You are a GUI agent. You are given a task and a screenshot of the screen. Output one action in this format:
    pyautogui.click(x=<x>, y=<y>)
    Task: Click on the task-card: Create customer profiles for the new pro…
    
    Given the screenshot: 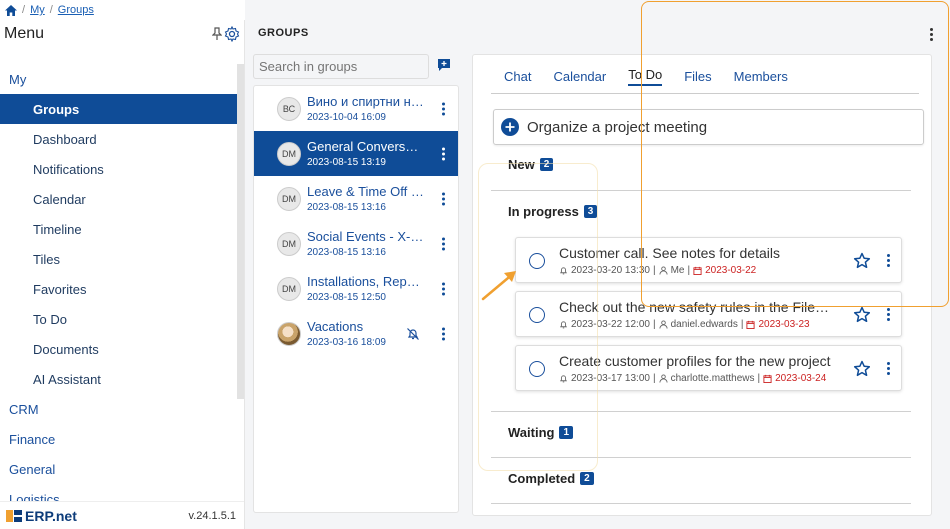 What is the action you would take?
    pyautogui.click(x=708, y=368)
    